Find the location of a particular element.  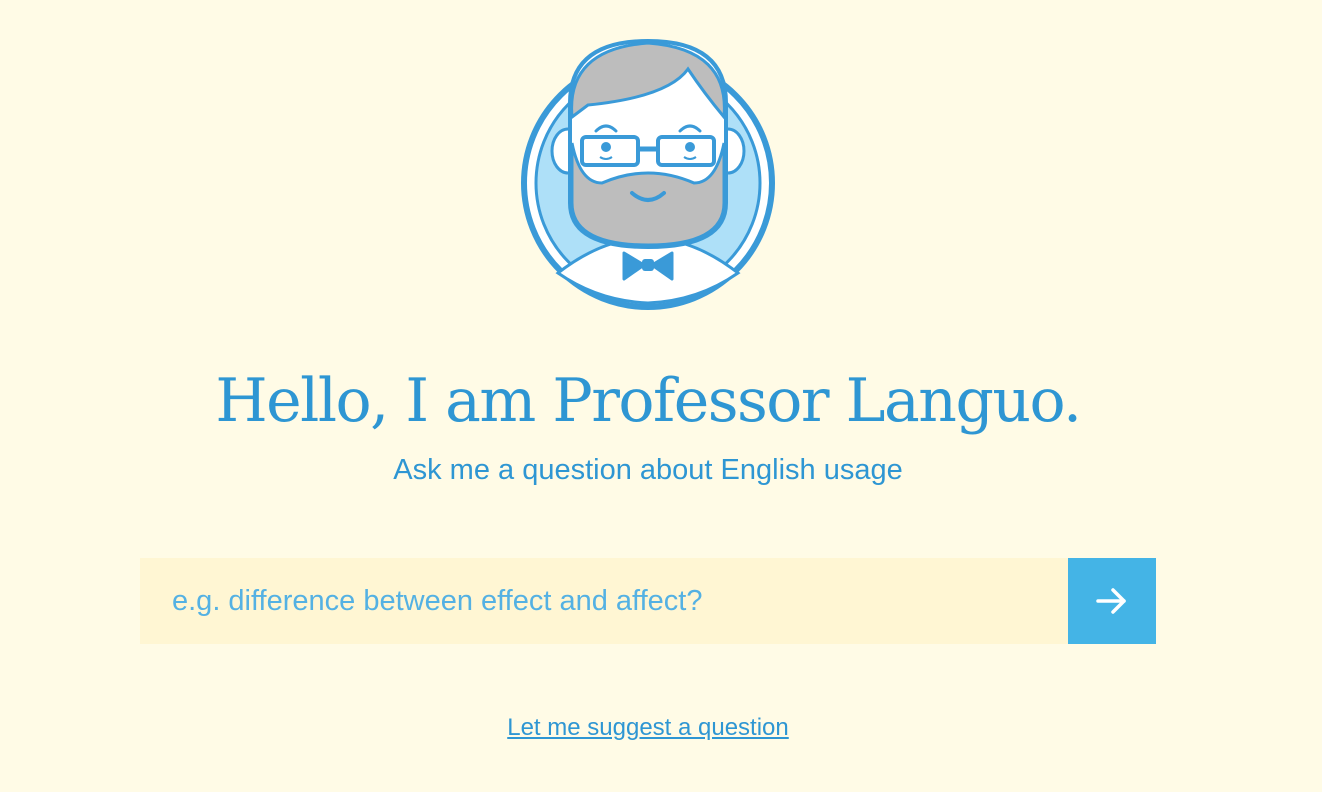

suggest-question-container: Let me suggest a question is located at coordinates (648, 728).